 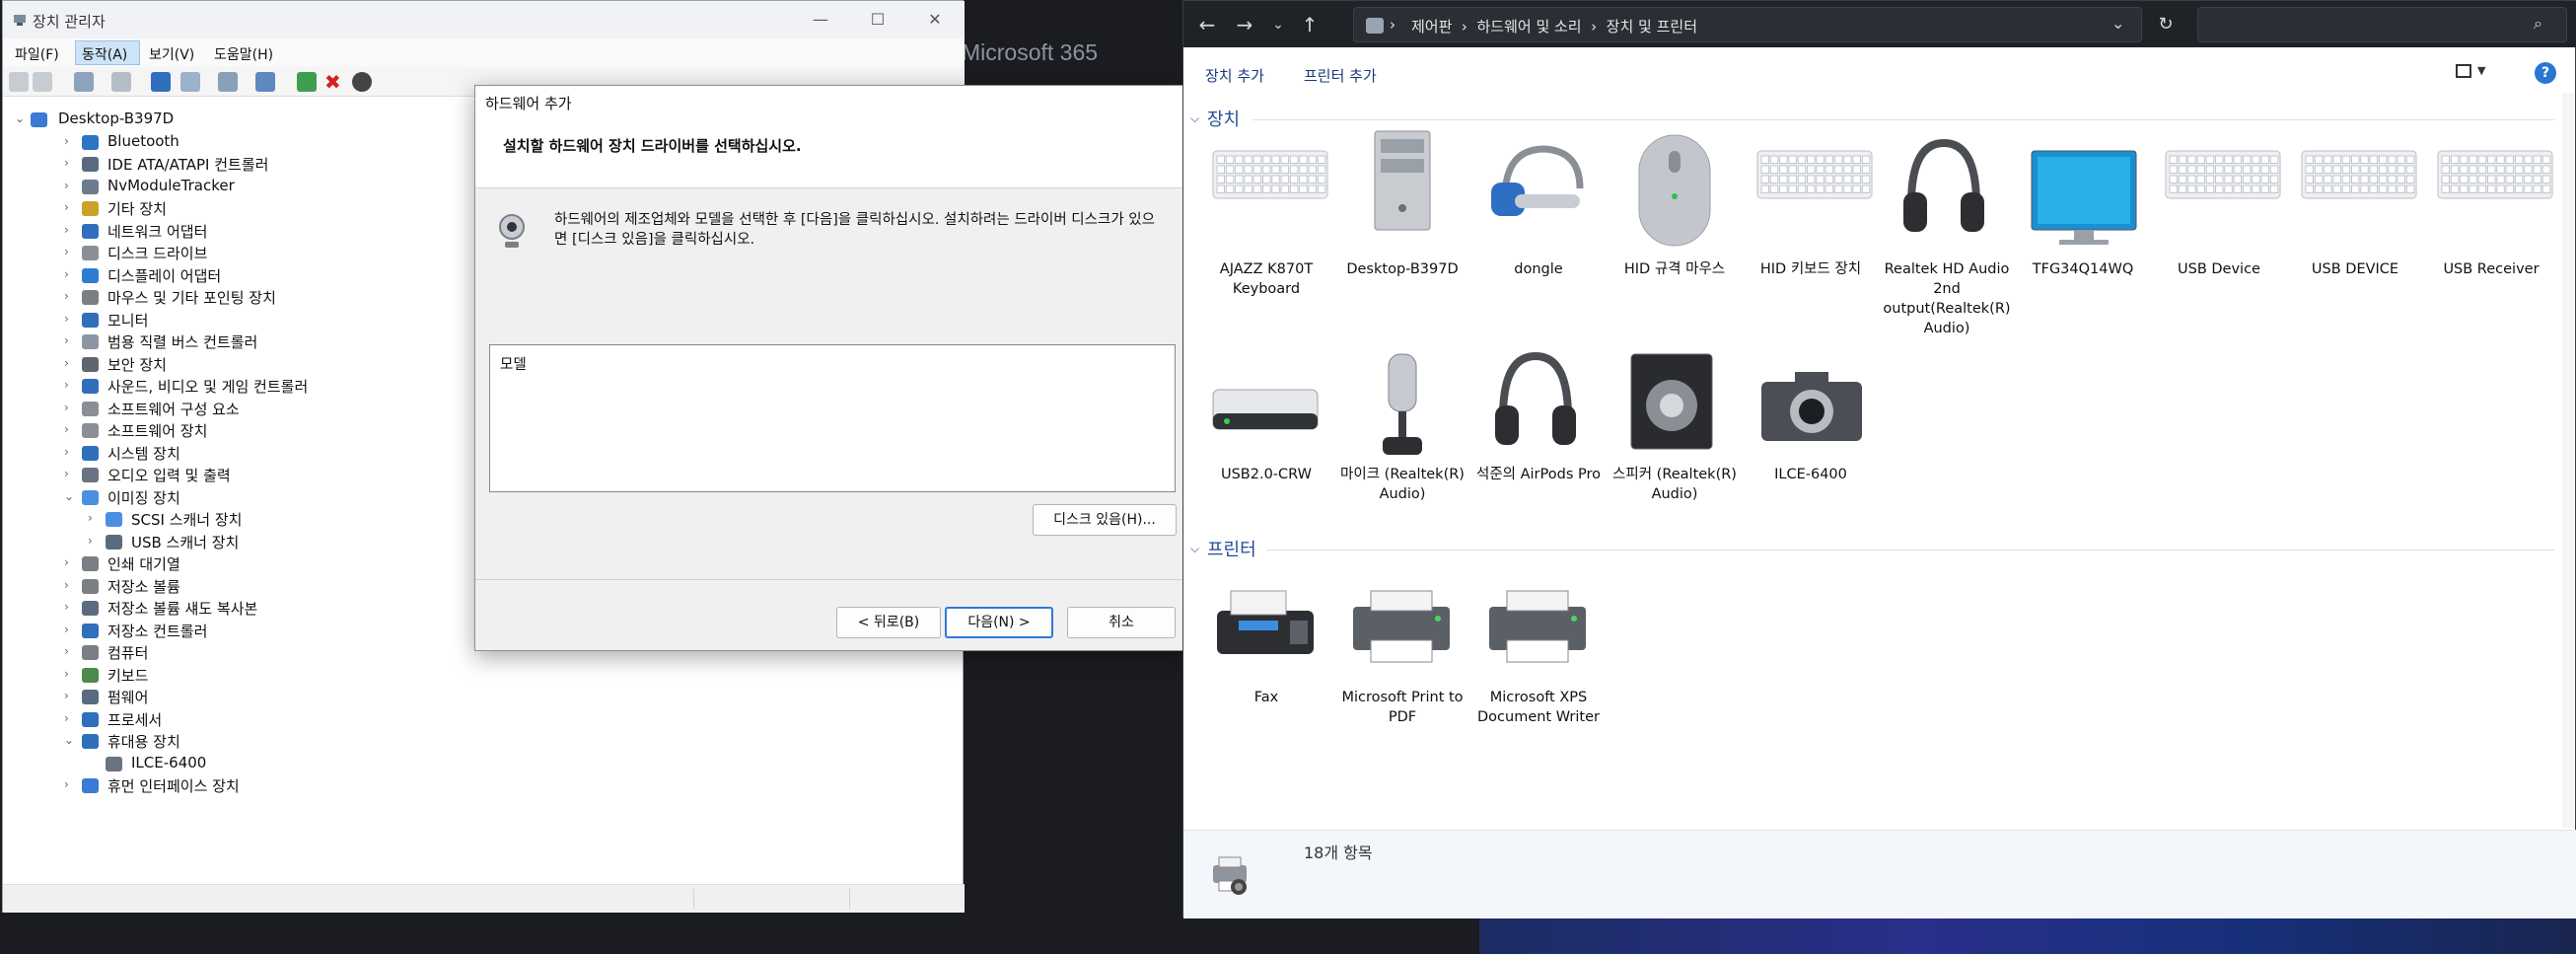 I want to click on tree-item: 저장소 컨트롤러, so click(x=157, y=631).